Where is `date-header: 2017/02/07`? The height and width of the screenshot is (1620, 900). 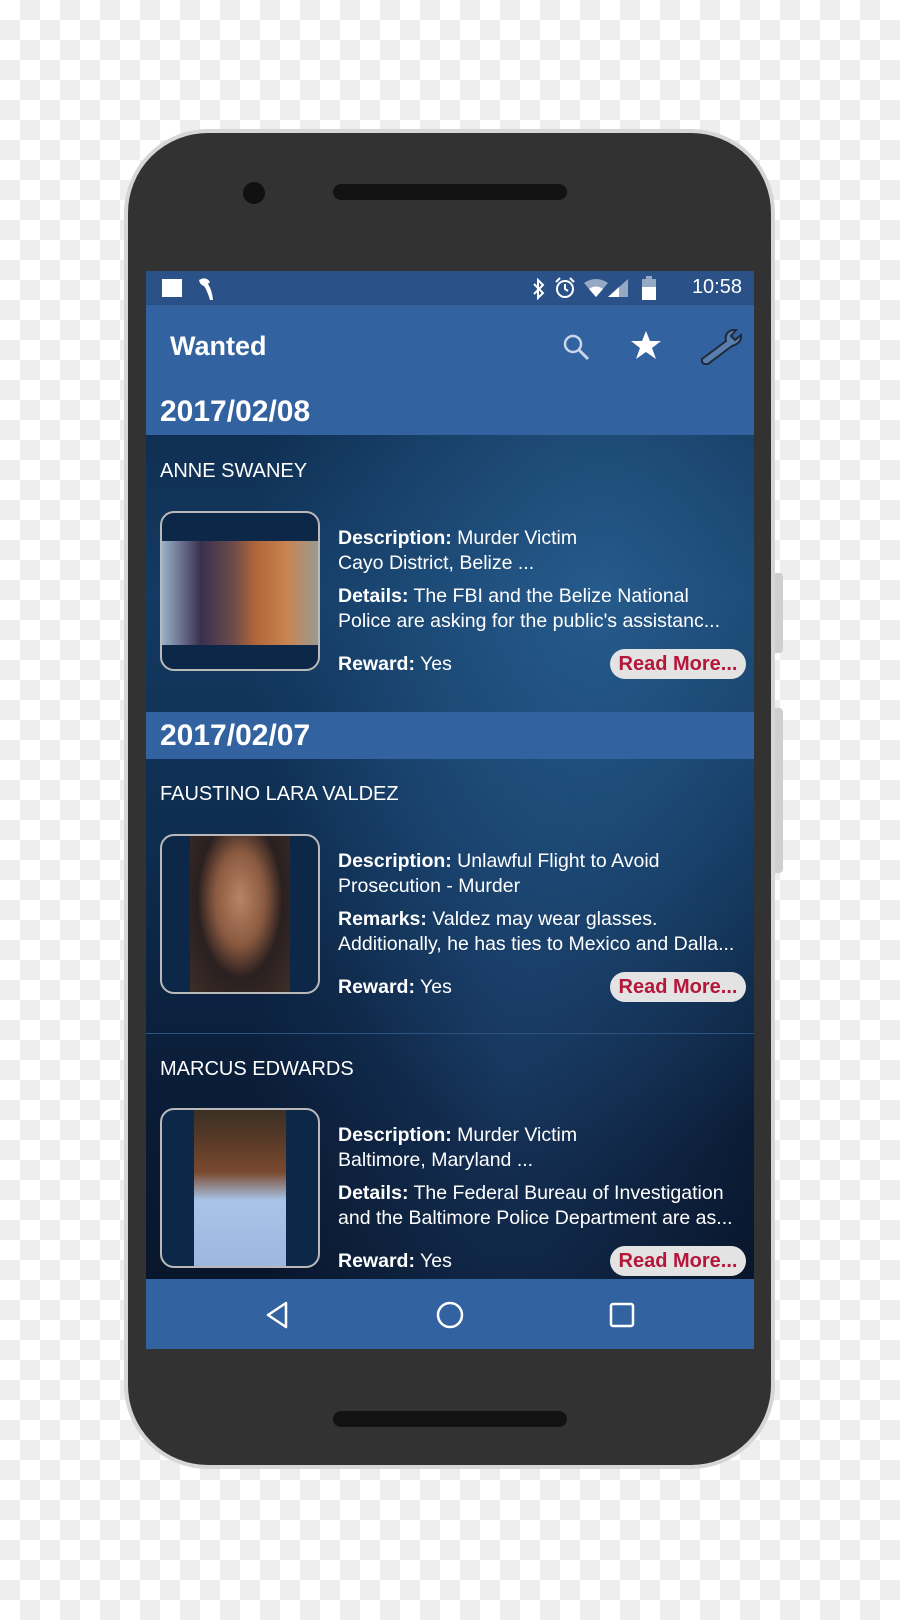
date-header: 2017/02/07 is located at coordinates (450, 735).